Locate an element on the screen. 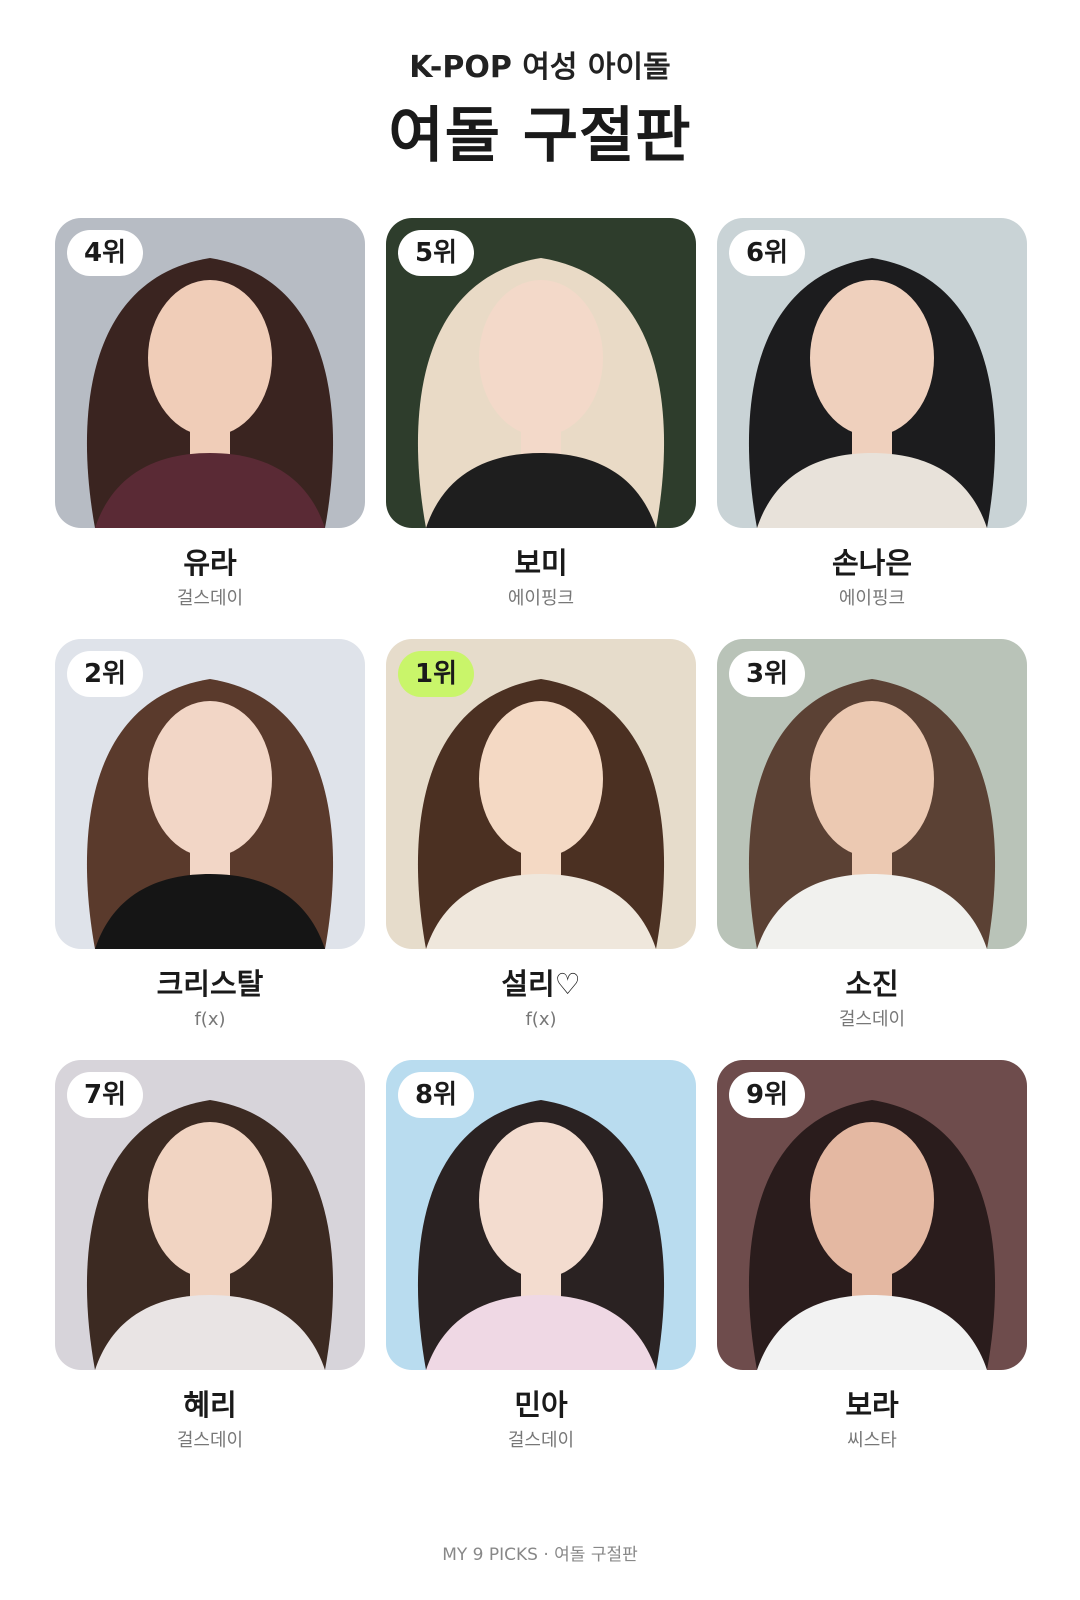 The image size is (1080, 1600). rank-badge: 1위 is located at coordinates (436, 674).